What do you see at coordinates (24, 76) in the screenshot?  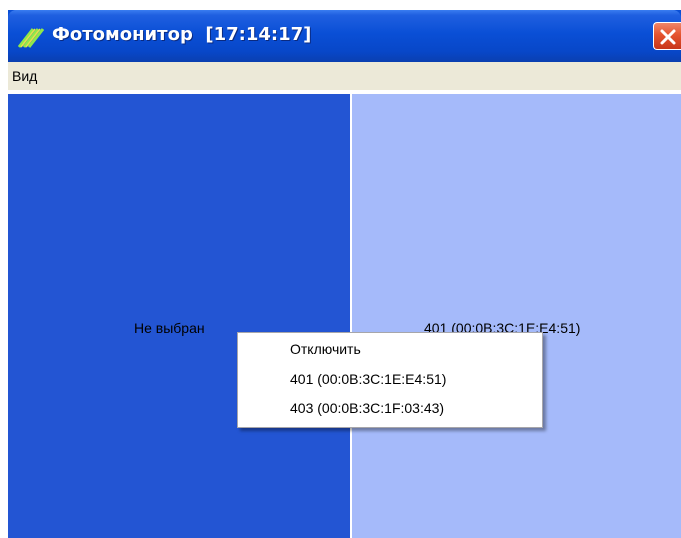 I see `menu-view: Вид` at bounding box center [24, 76].